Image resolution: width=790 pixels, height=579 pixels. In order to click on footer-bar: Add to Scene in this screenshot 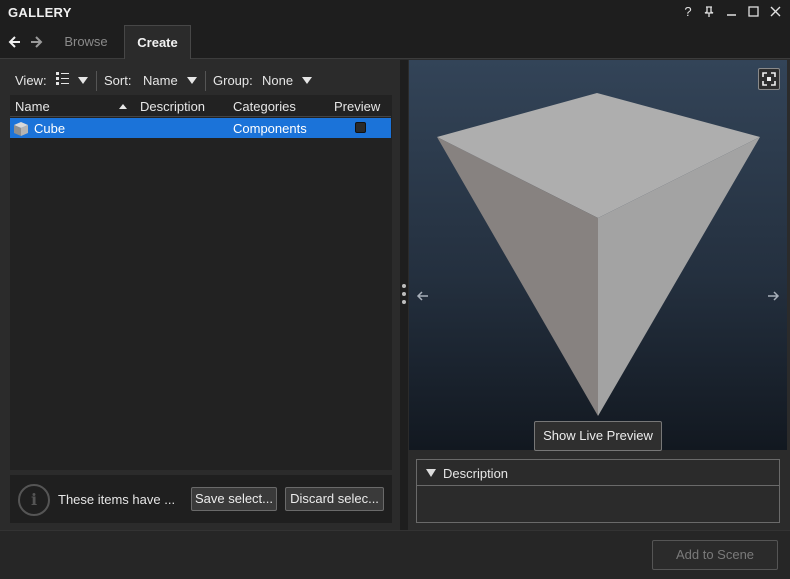, I will do `click(395, 554)`.